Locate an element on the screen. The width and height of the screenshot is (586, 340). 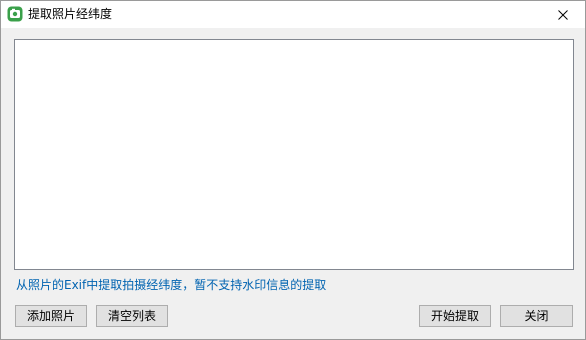
add-photos-button: 添加照片 is located at coordinates (51, 316).